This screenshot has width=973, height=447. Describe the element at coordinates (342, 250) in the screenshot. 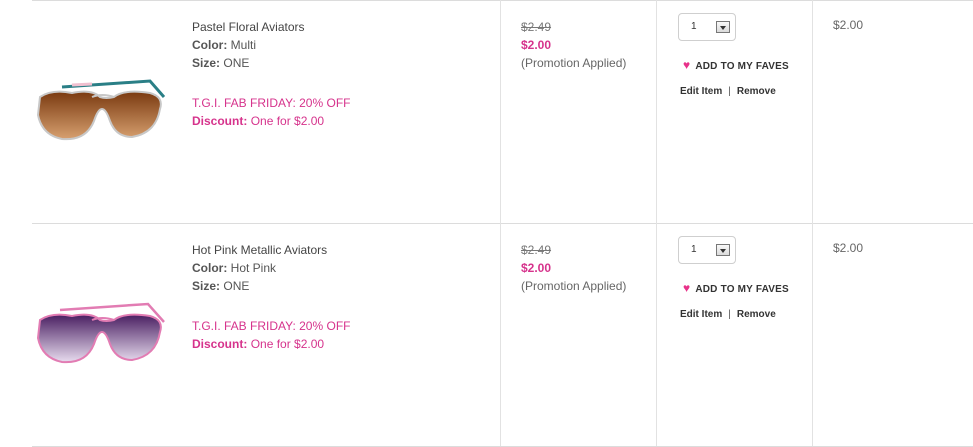

I see `product-name: Hot Pink Metallic Aviators` at that location.